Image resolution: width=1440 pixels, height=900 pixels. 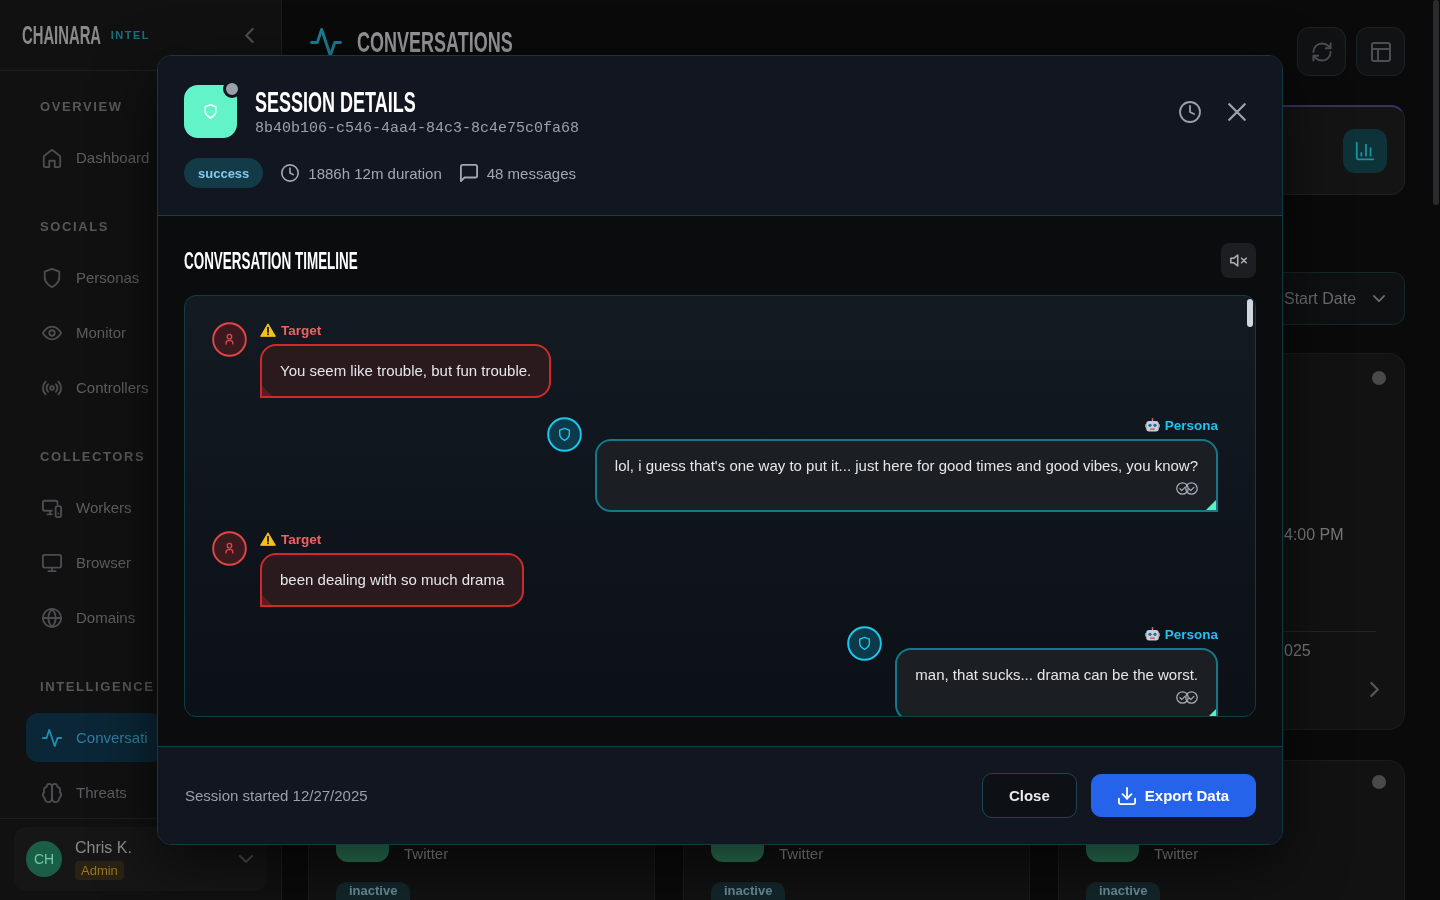 What do you see at coordinates (52, 792) in the screenshot?
I see `brain-icon` at bounding box center [52, 792].